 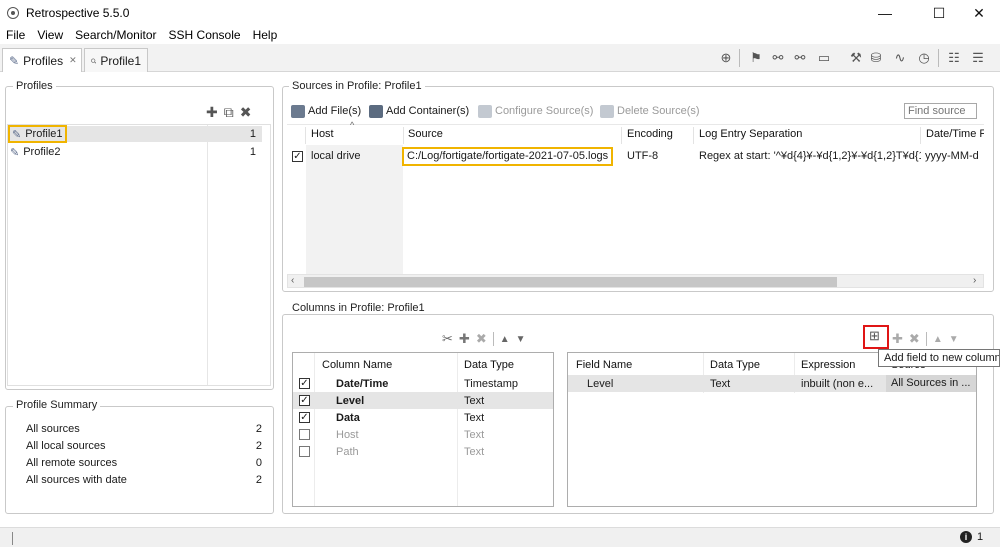 What do you see at coordinates (778, 58) in the screenshot?
I see `binoculars-icon: ⚯` at bounding box center [778, 58].